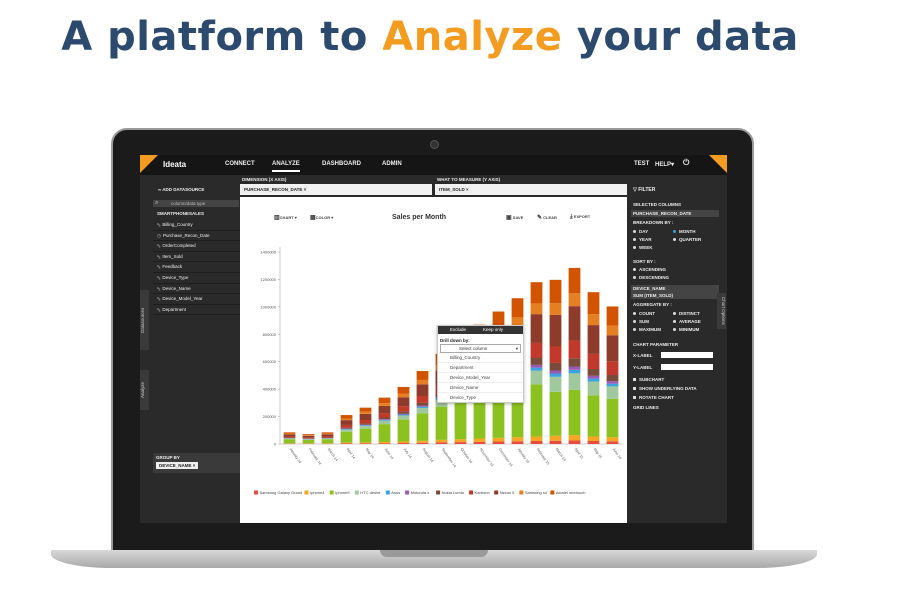 Image resolution: width=900 pixels, height=600 pixels. I want to click on column-item: ᵃₐ Billing_Country, so click(196, 225).